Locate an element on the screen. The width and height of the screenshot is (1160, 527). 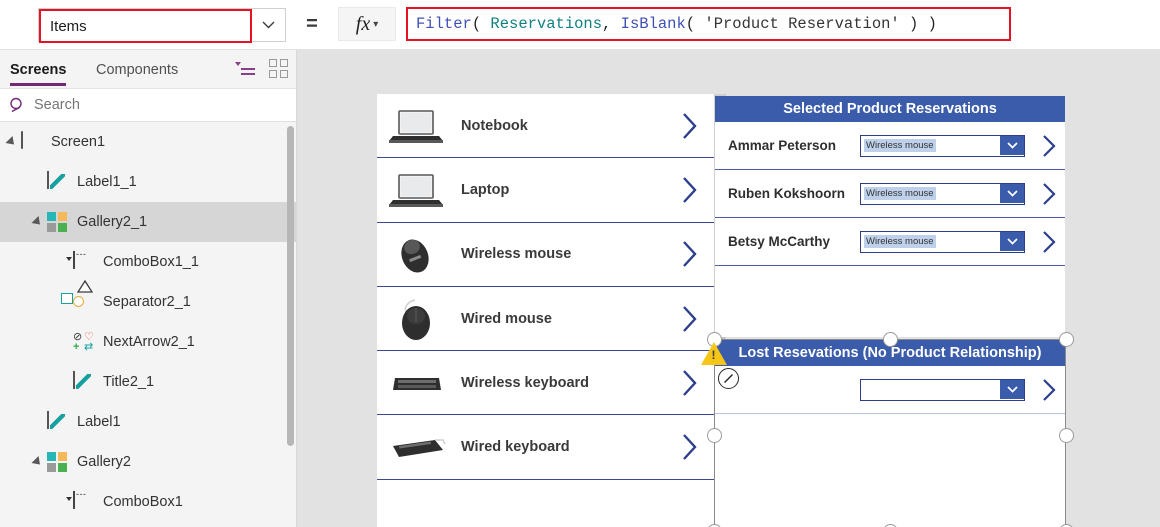
product-row: Notebook is located at coordinates (545, 126).